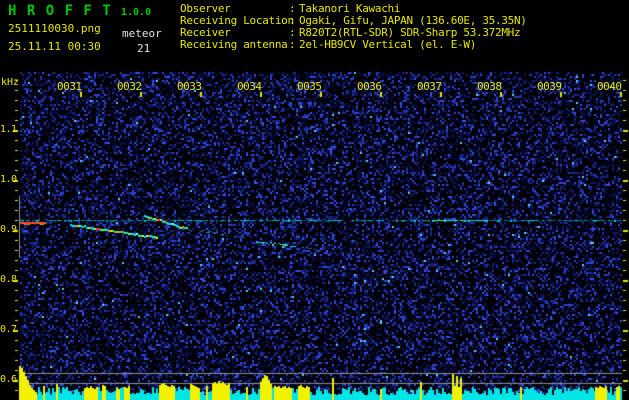 The height and width of the screenshot is (400, 629). I want to click on echo-count: 21, so click(144, 48).